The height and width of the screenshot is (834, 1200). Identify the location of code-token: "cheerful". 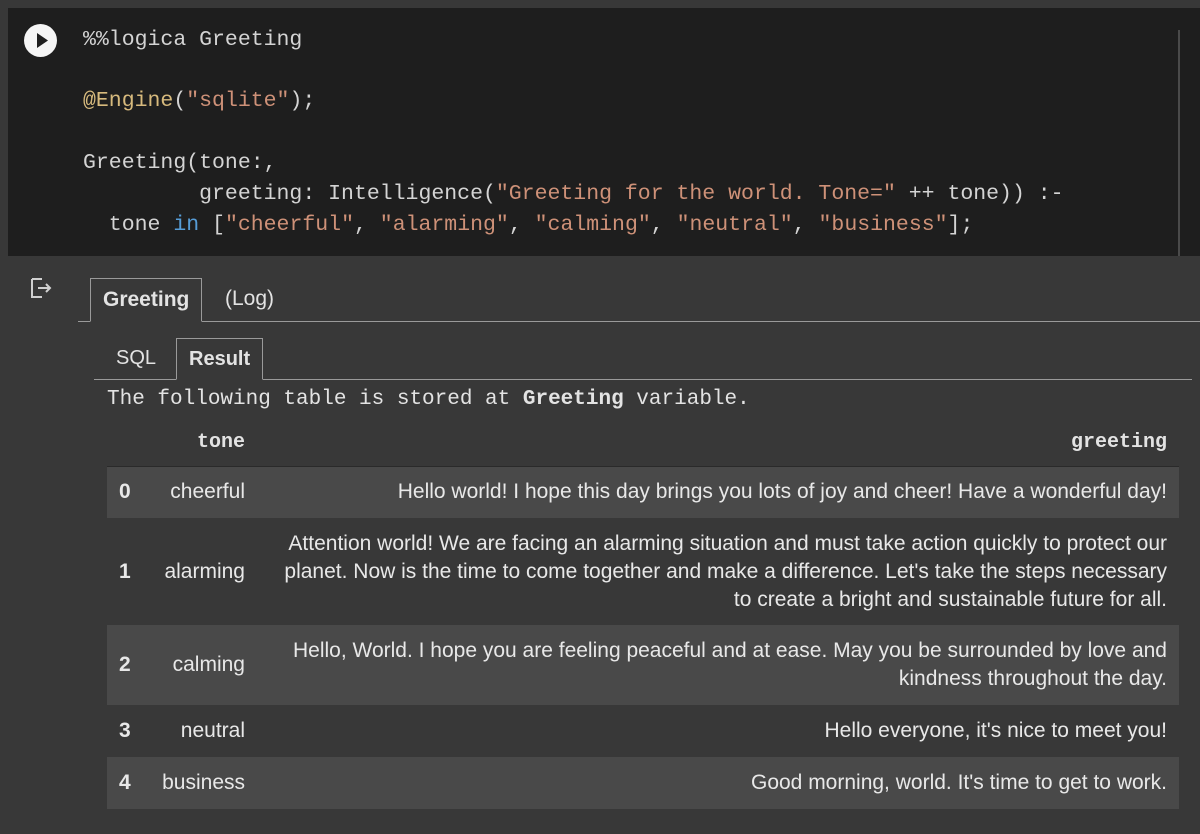
(289, 225).